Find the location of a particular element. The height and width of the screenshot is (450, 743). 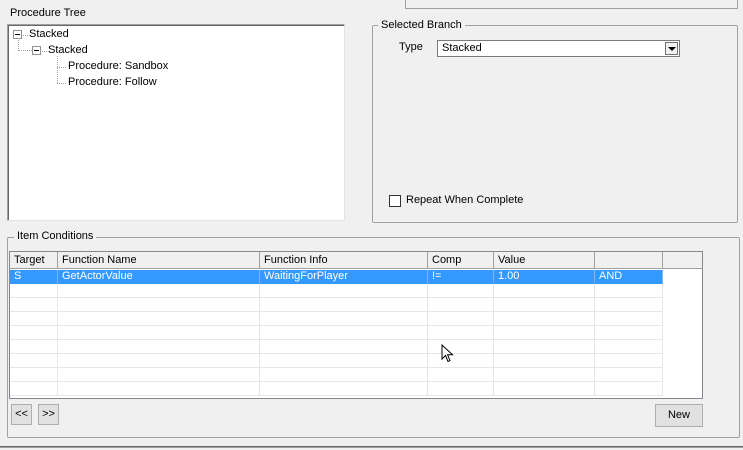

column-header-target: Target is located at coordinates (34, 260).